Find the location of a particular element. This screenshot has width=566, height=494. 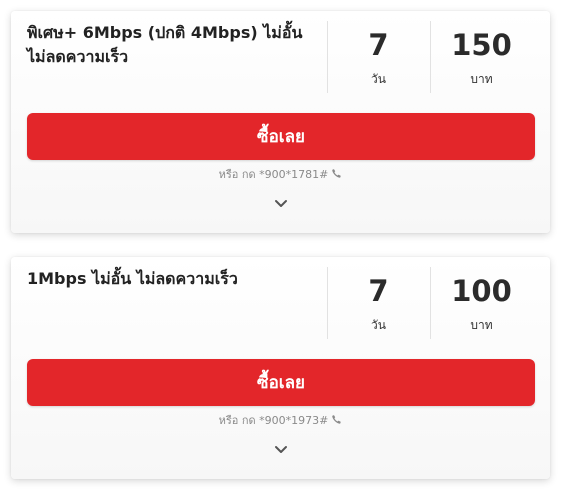

dial-code-link: *900*1781# is located at coordinates (293, 174).